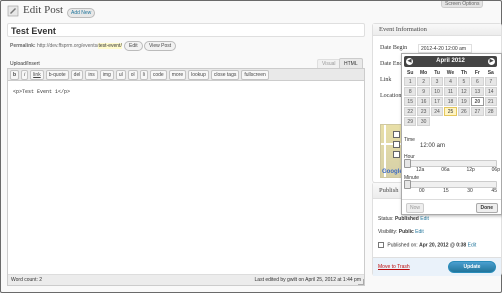 The width and height of the screenshot is (502, 293). Describe the element at coordinates (437, 266) in the screenshot. I see `publish-actions: Move to Trash Update` at that location.